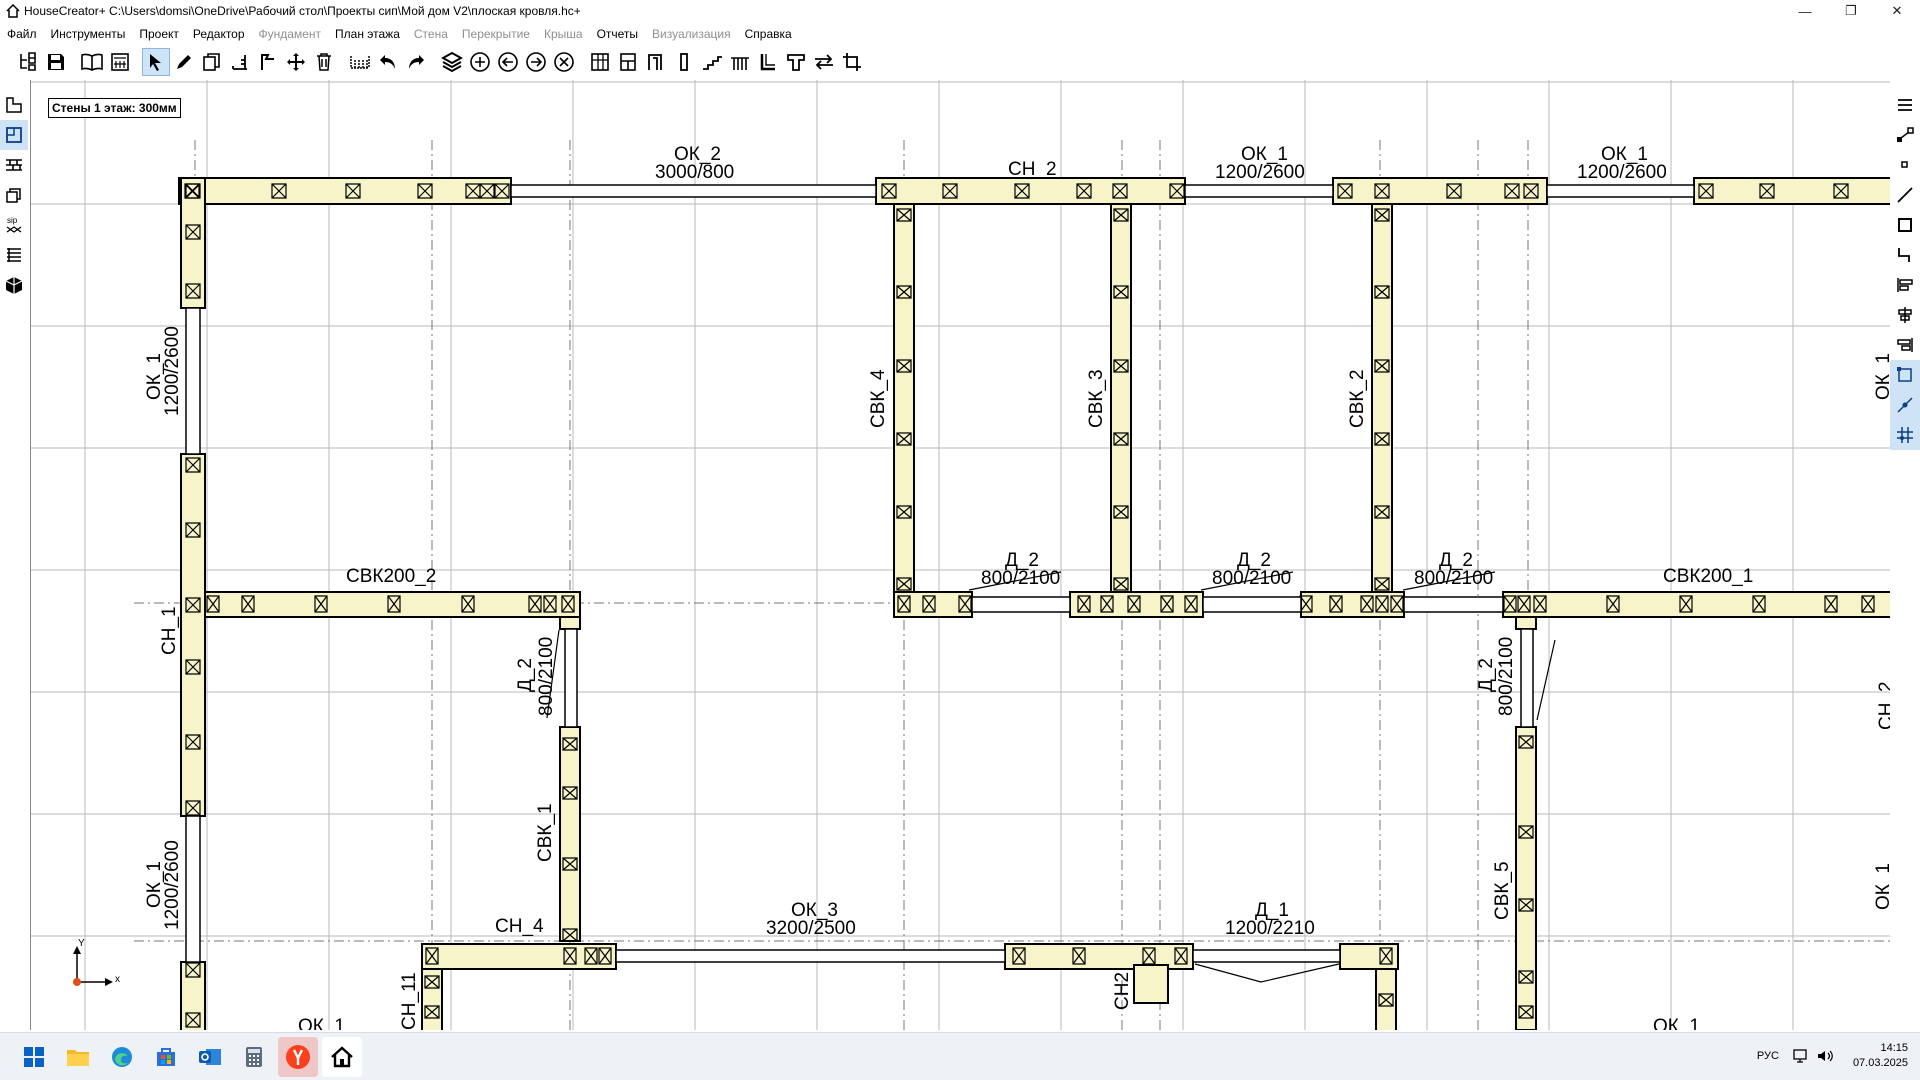  What do you see at coordinates (1905, 165) in the screenshot?
I see `right-tool-point` at bounding box center [1905, 165].